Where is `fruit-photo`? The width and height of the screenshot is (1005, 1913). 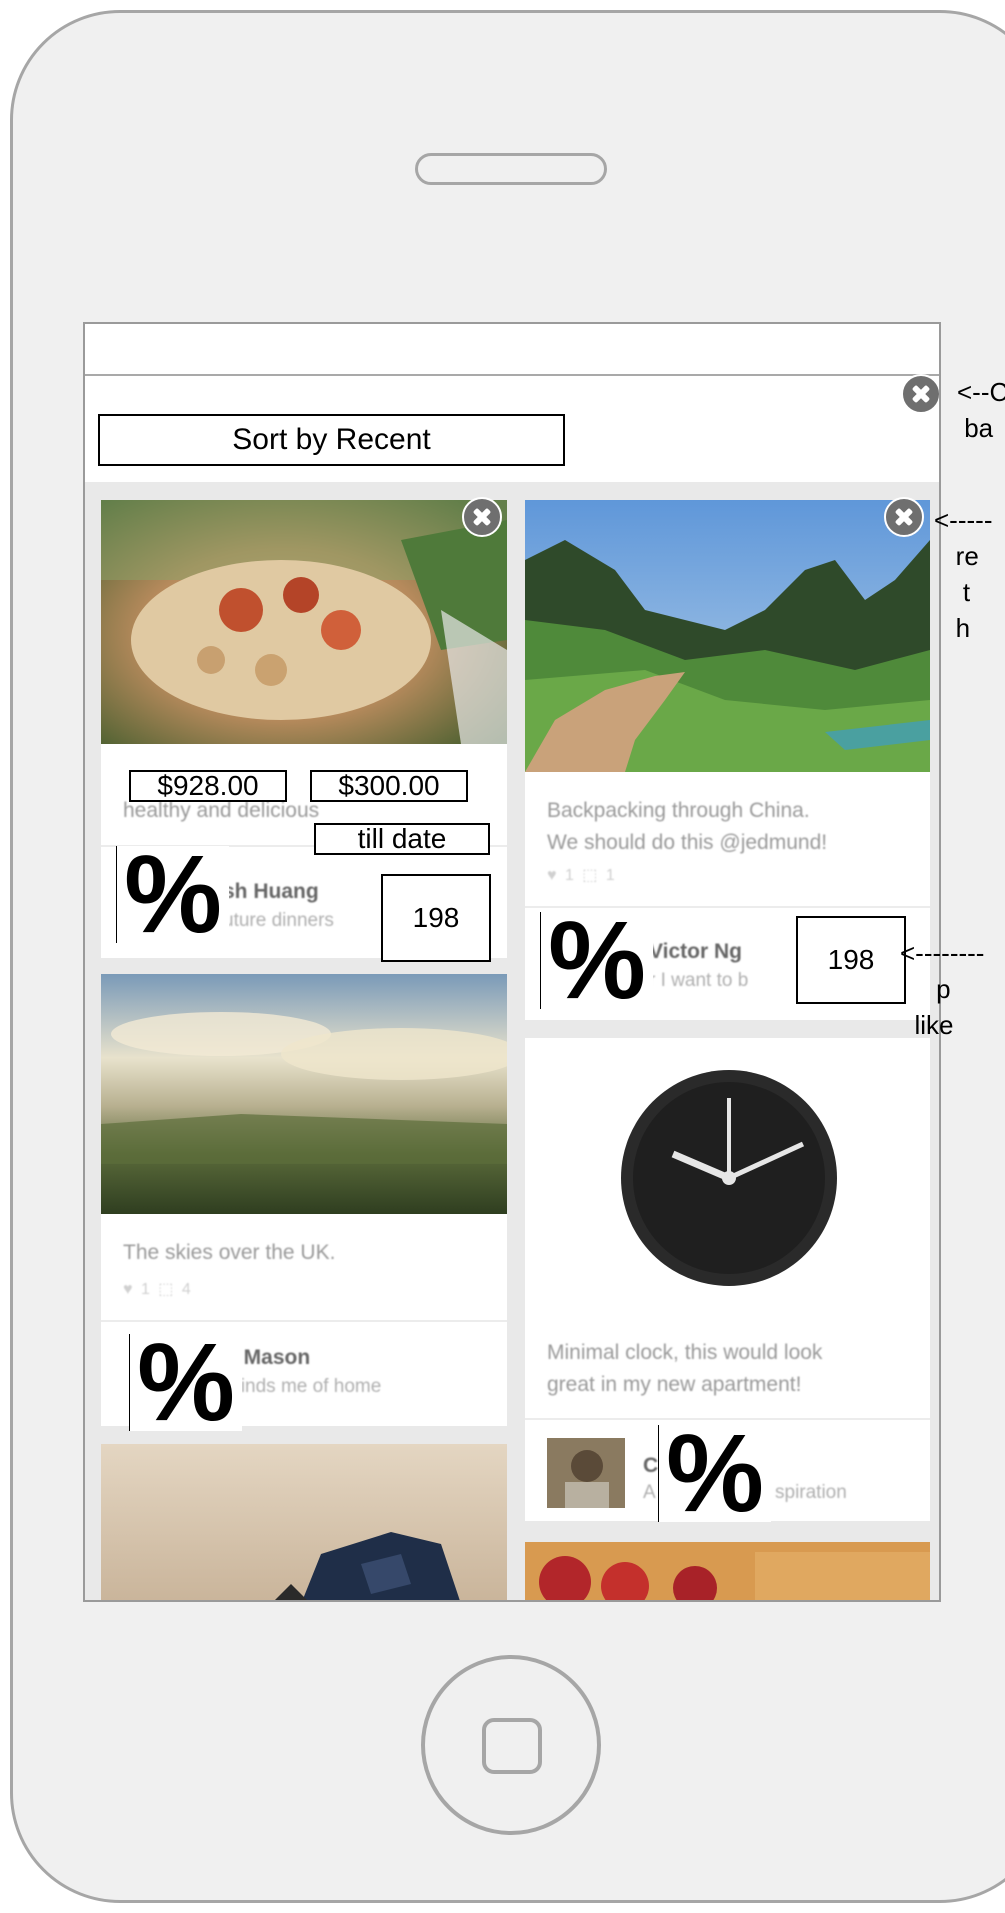
fruit-photo is located at coordinates (727, 1571).